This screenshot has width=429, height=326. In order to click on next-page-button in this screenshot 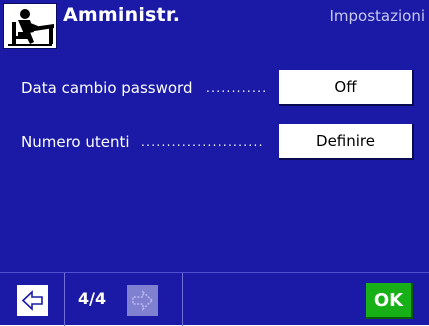, I will do `click(142, 300)`.